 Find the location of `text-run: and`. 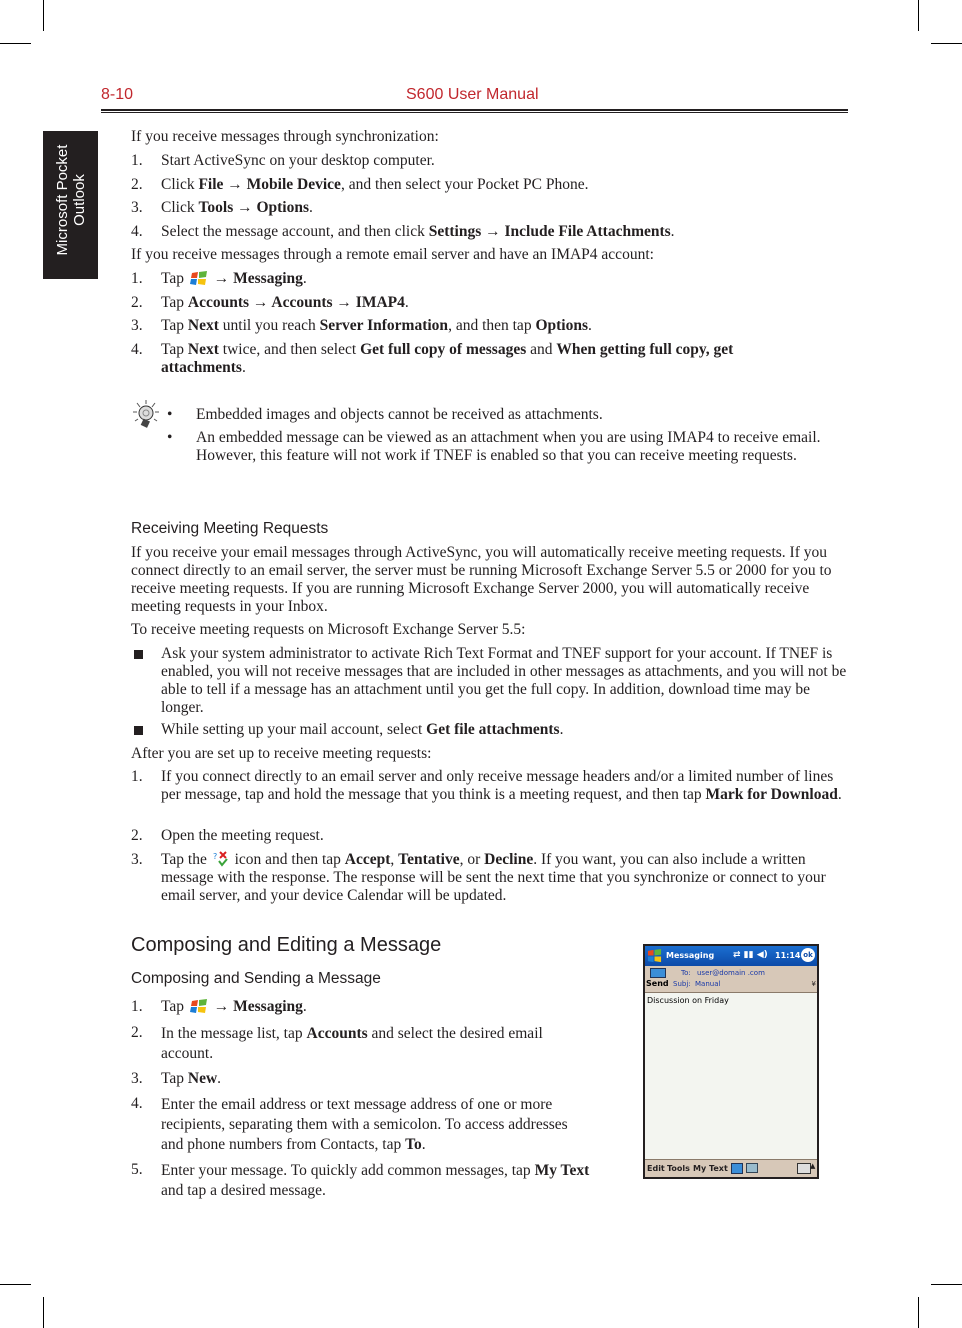

text-run: and is located at coordinates (541, 349).